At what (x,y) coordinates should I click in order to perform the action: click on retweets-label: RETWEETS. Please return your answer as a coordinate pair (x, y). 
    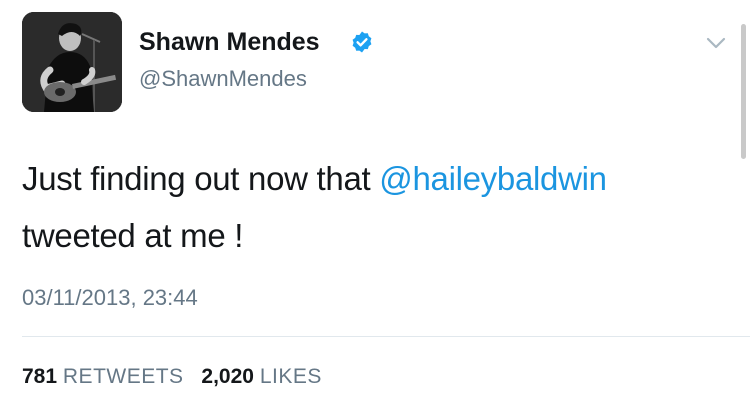
    Looking at the image, I should click on (123, 376).